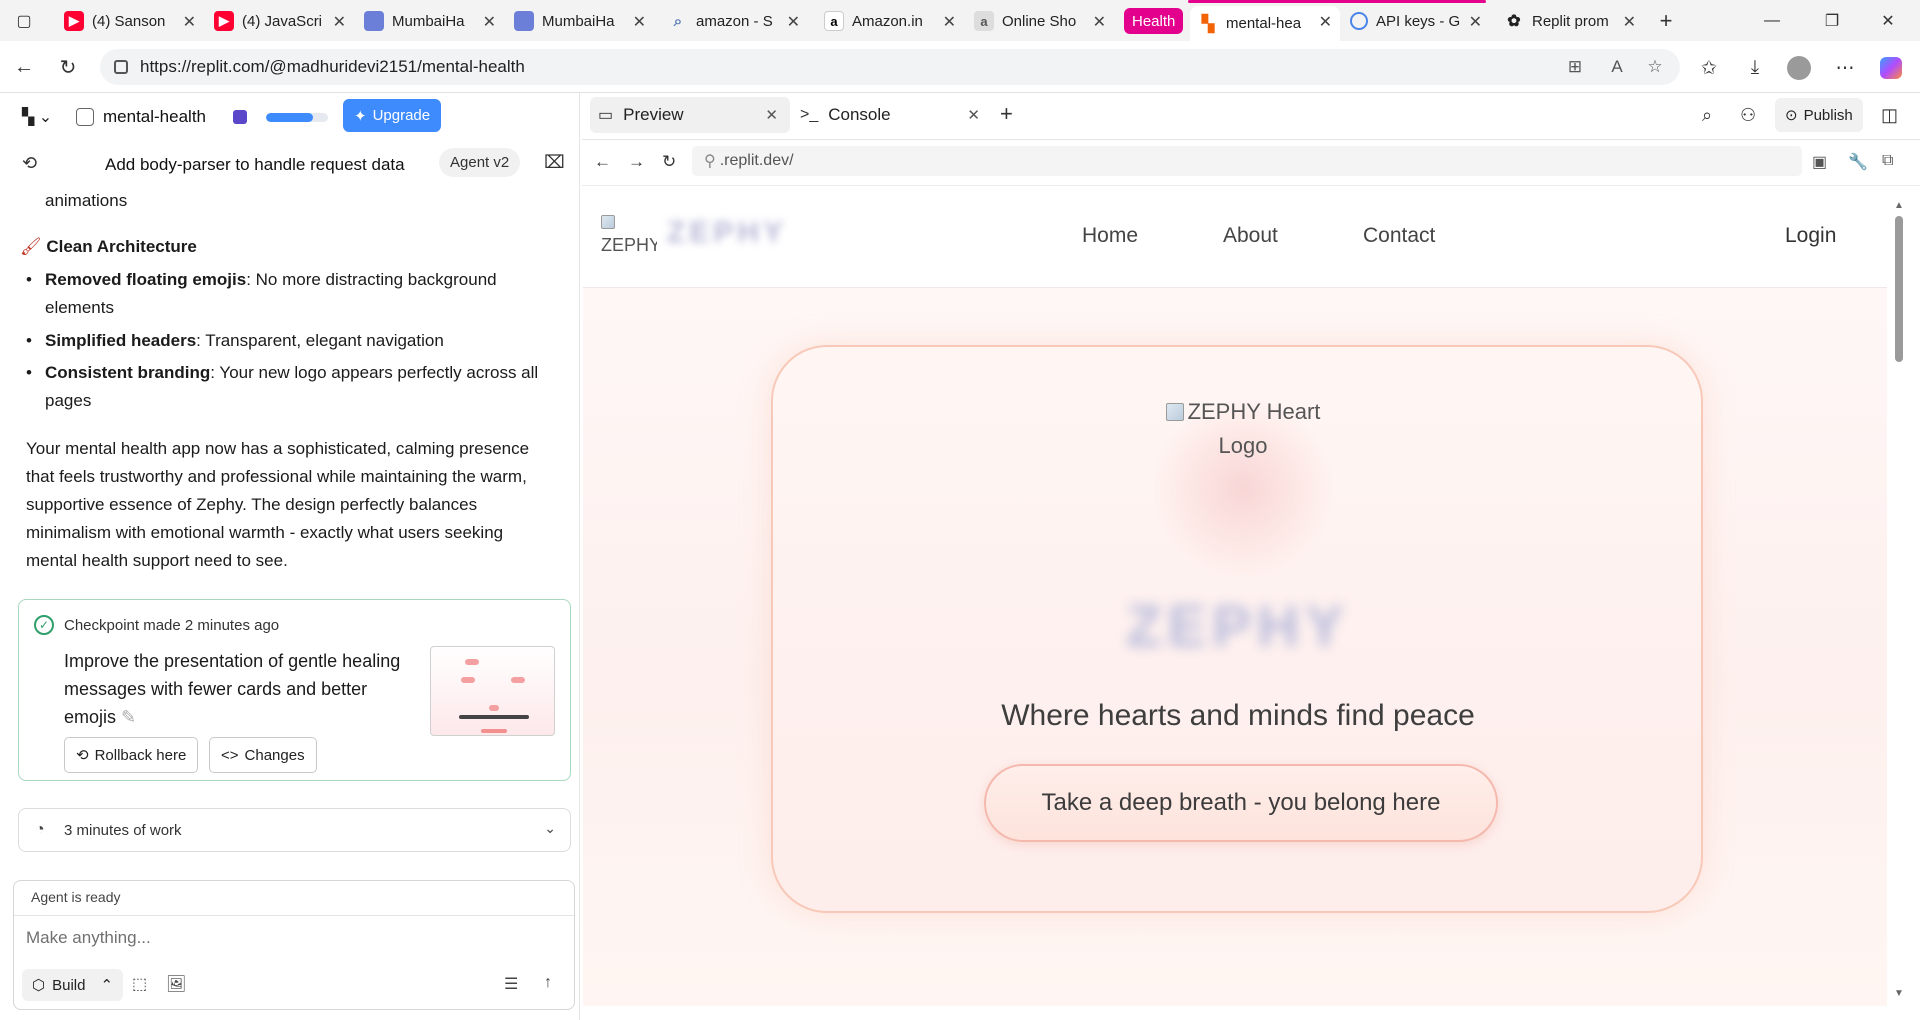 Image resolution: width=1920 pixels, height=1020 pixels. I want to click on devtools-wrench-icon: 🔧, so click(1858, 162).